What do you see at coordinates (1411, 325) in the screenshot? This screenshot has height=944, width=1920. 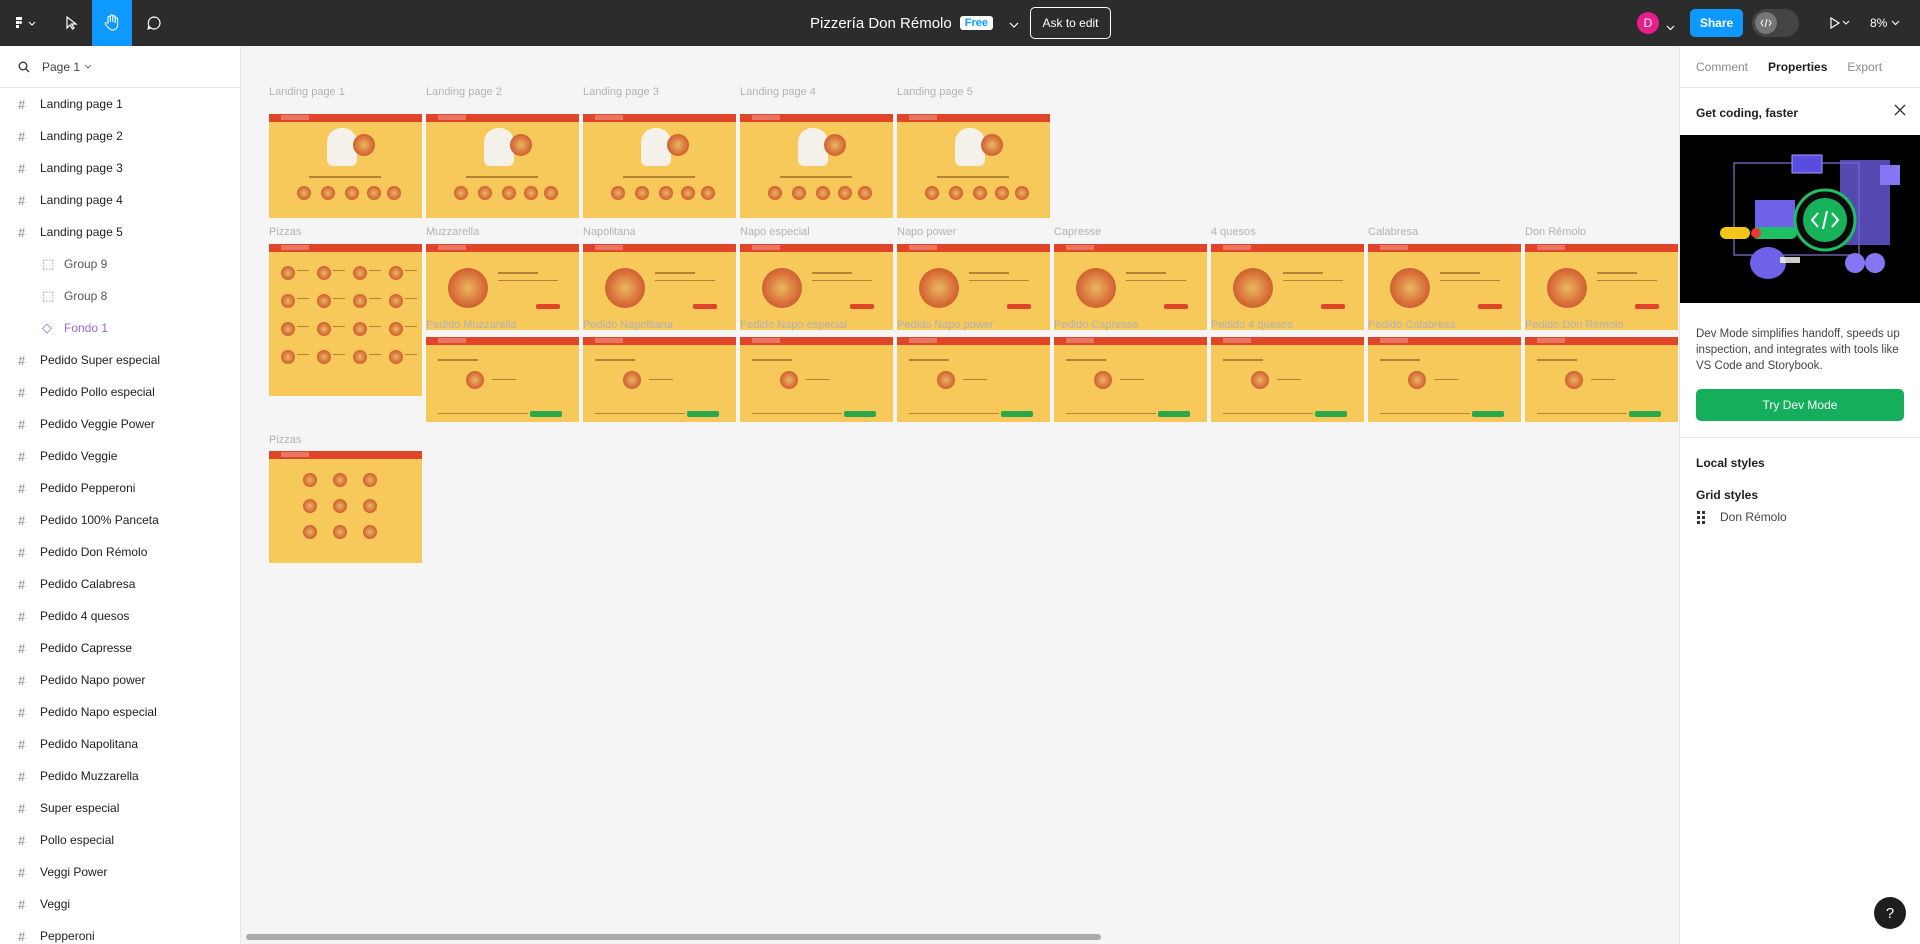 I see `frame-label: Pedido Calabresa` at bounding box center [1411, 325].